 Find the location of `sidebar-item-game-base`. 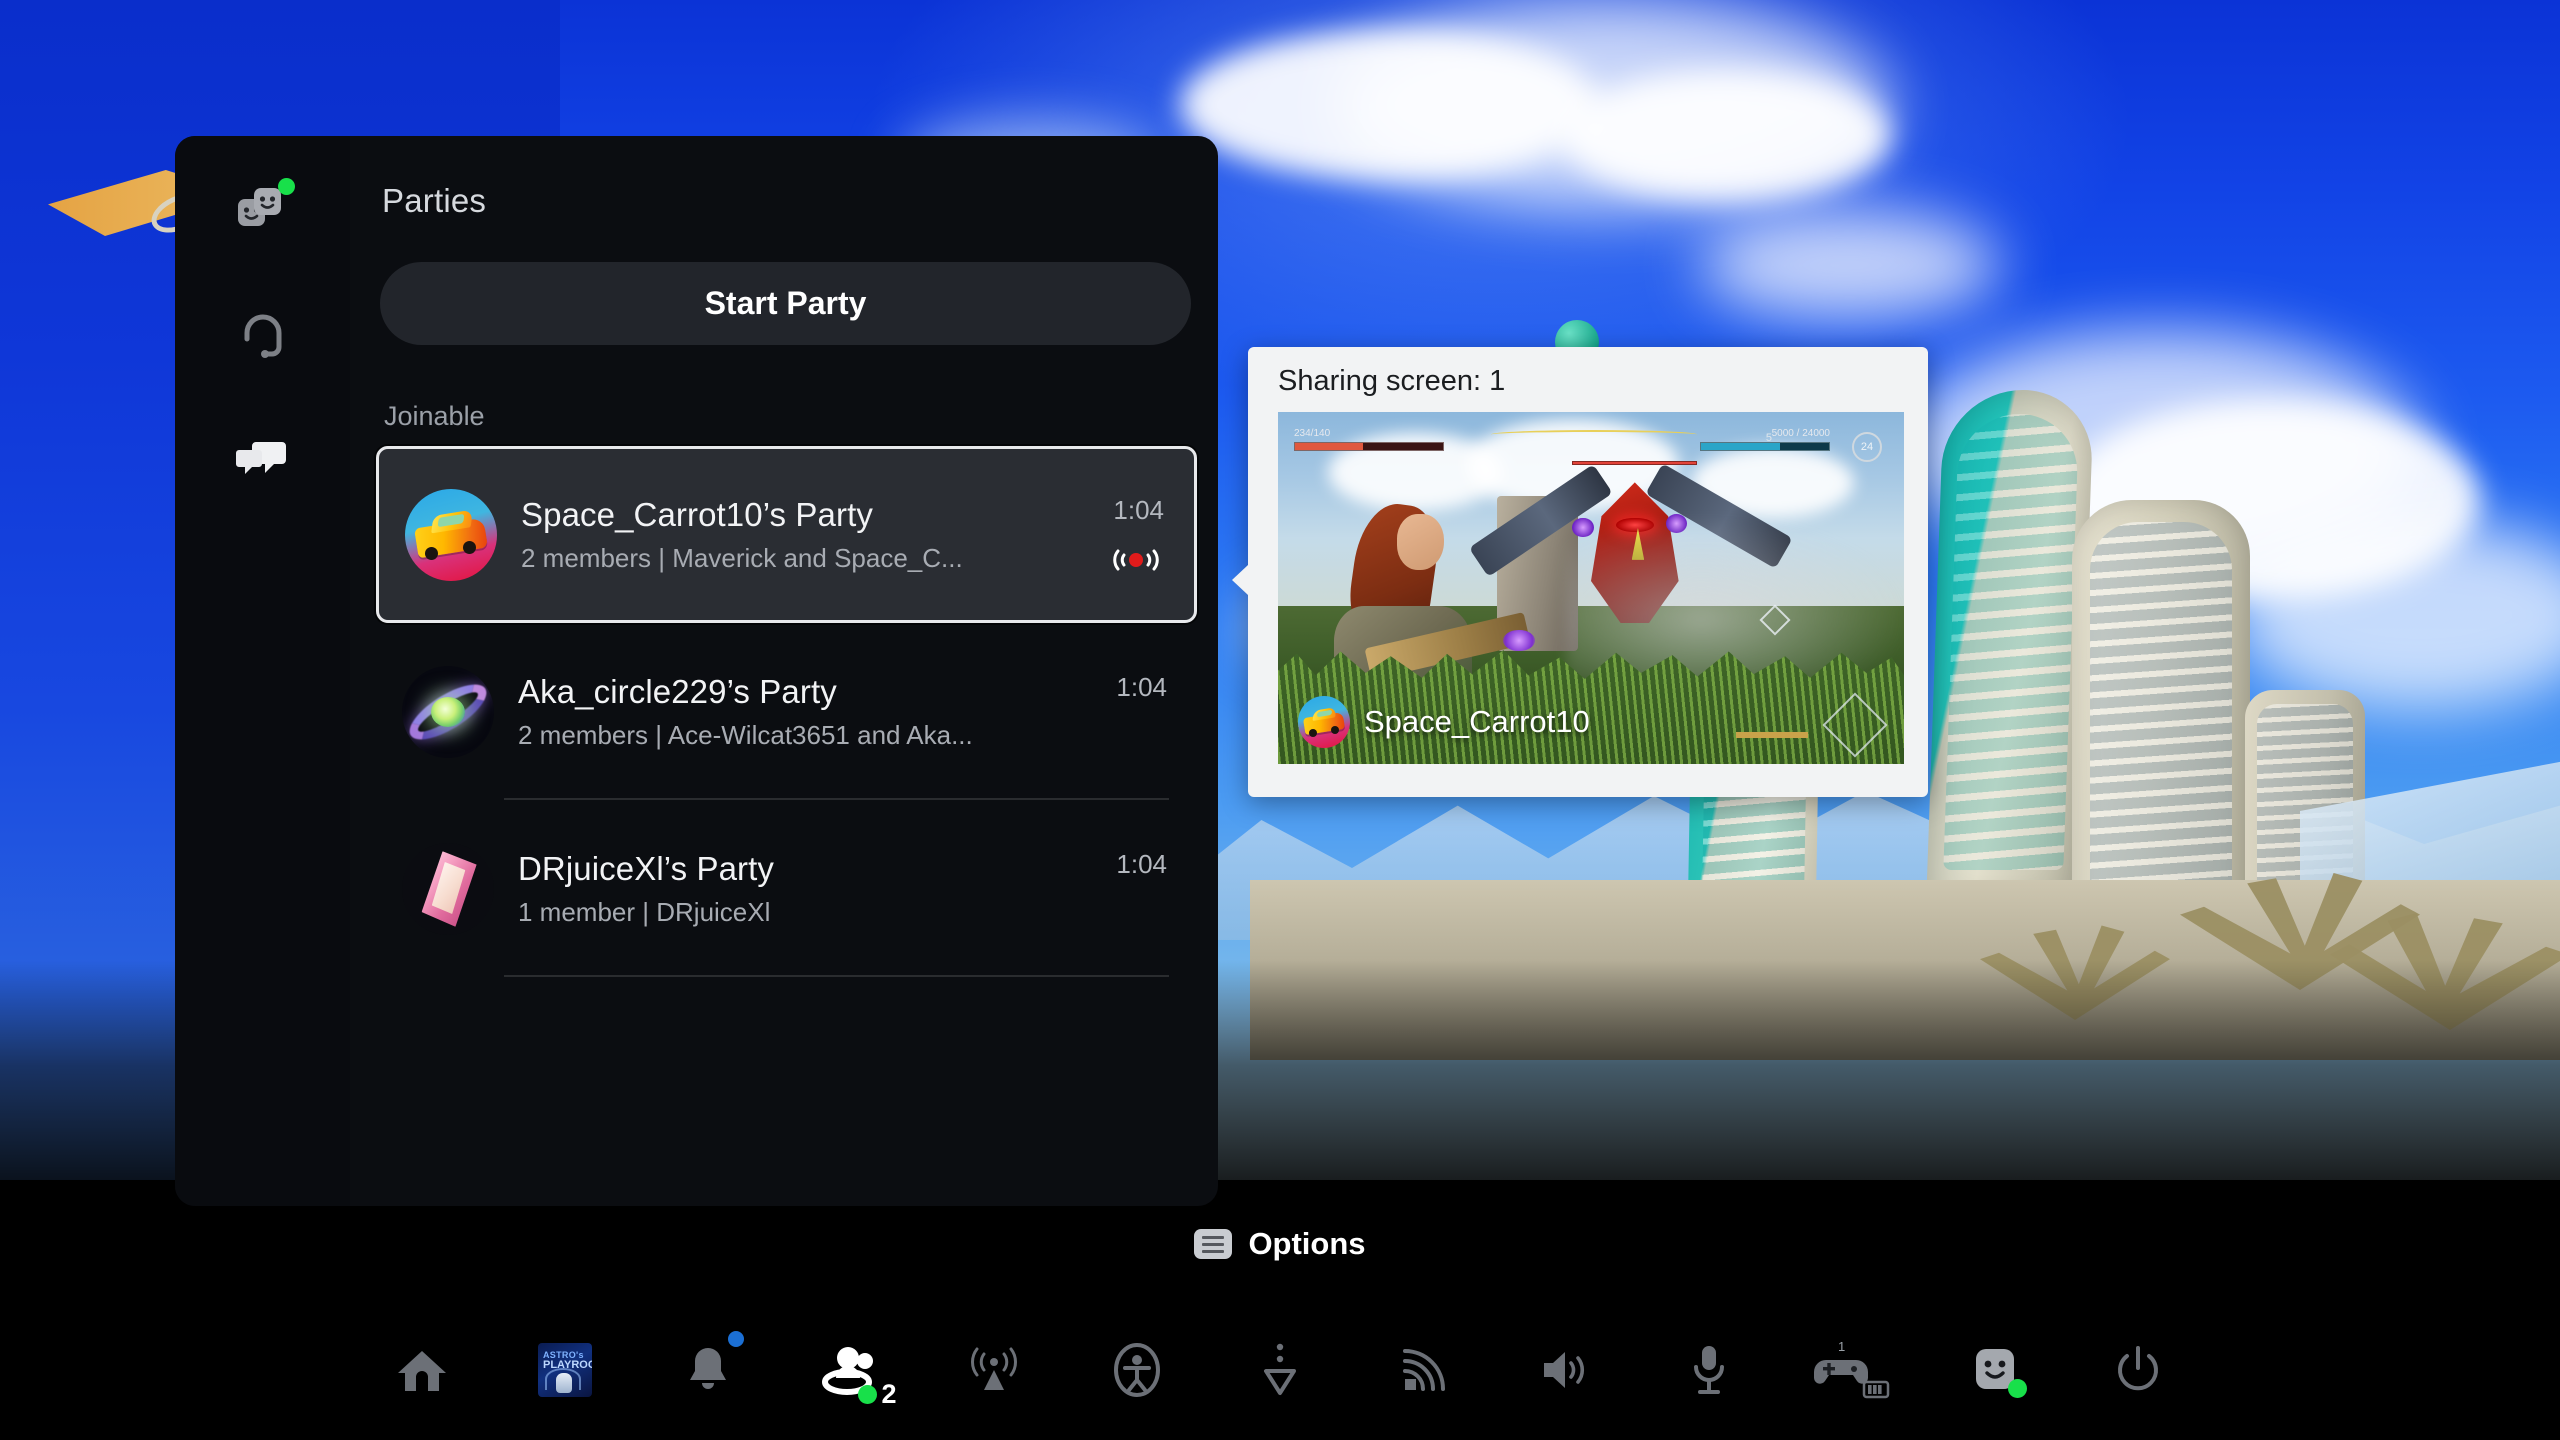

sidebar-item-game-base is located at coordinates (263, 211).